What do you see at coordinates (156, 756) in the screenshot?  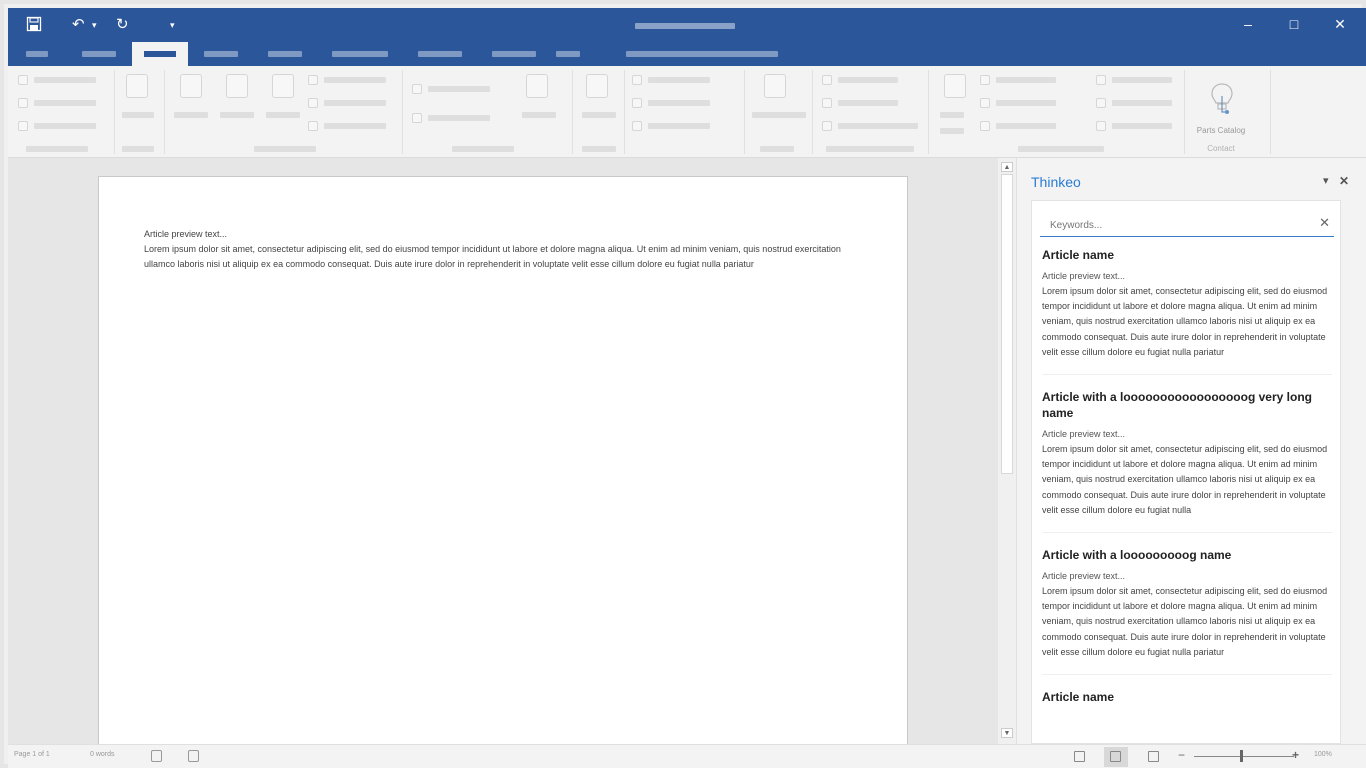 I see `proofing-icon` at bounding box center [156, 756].